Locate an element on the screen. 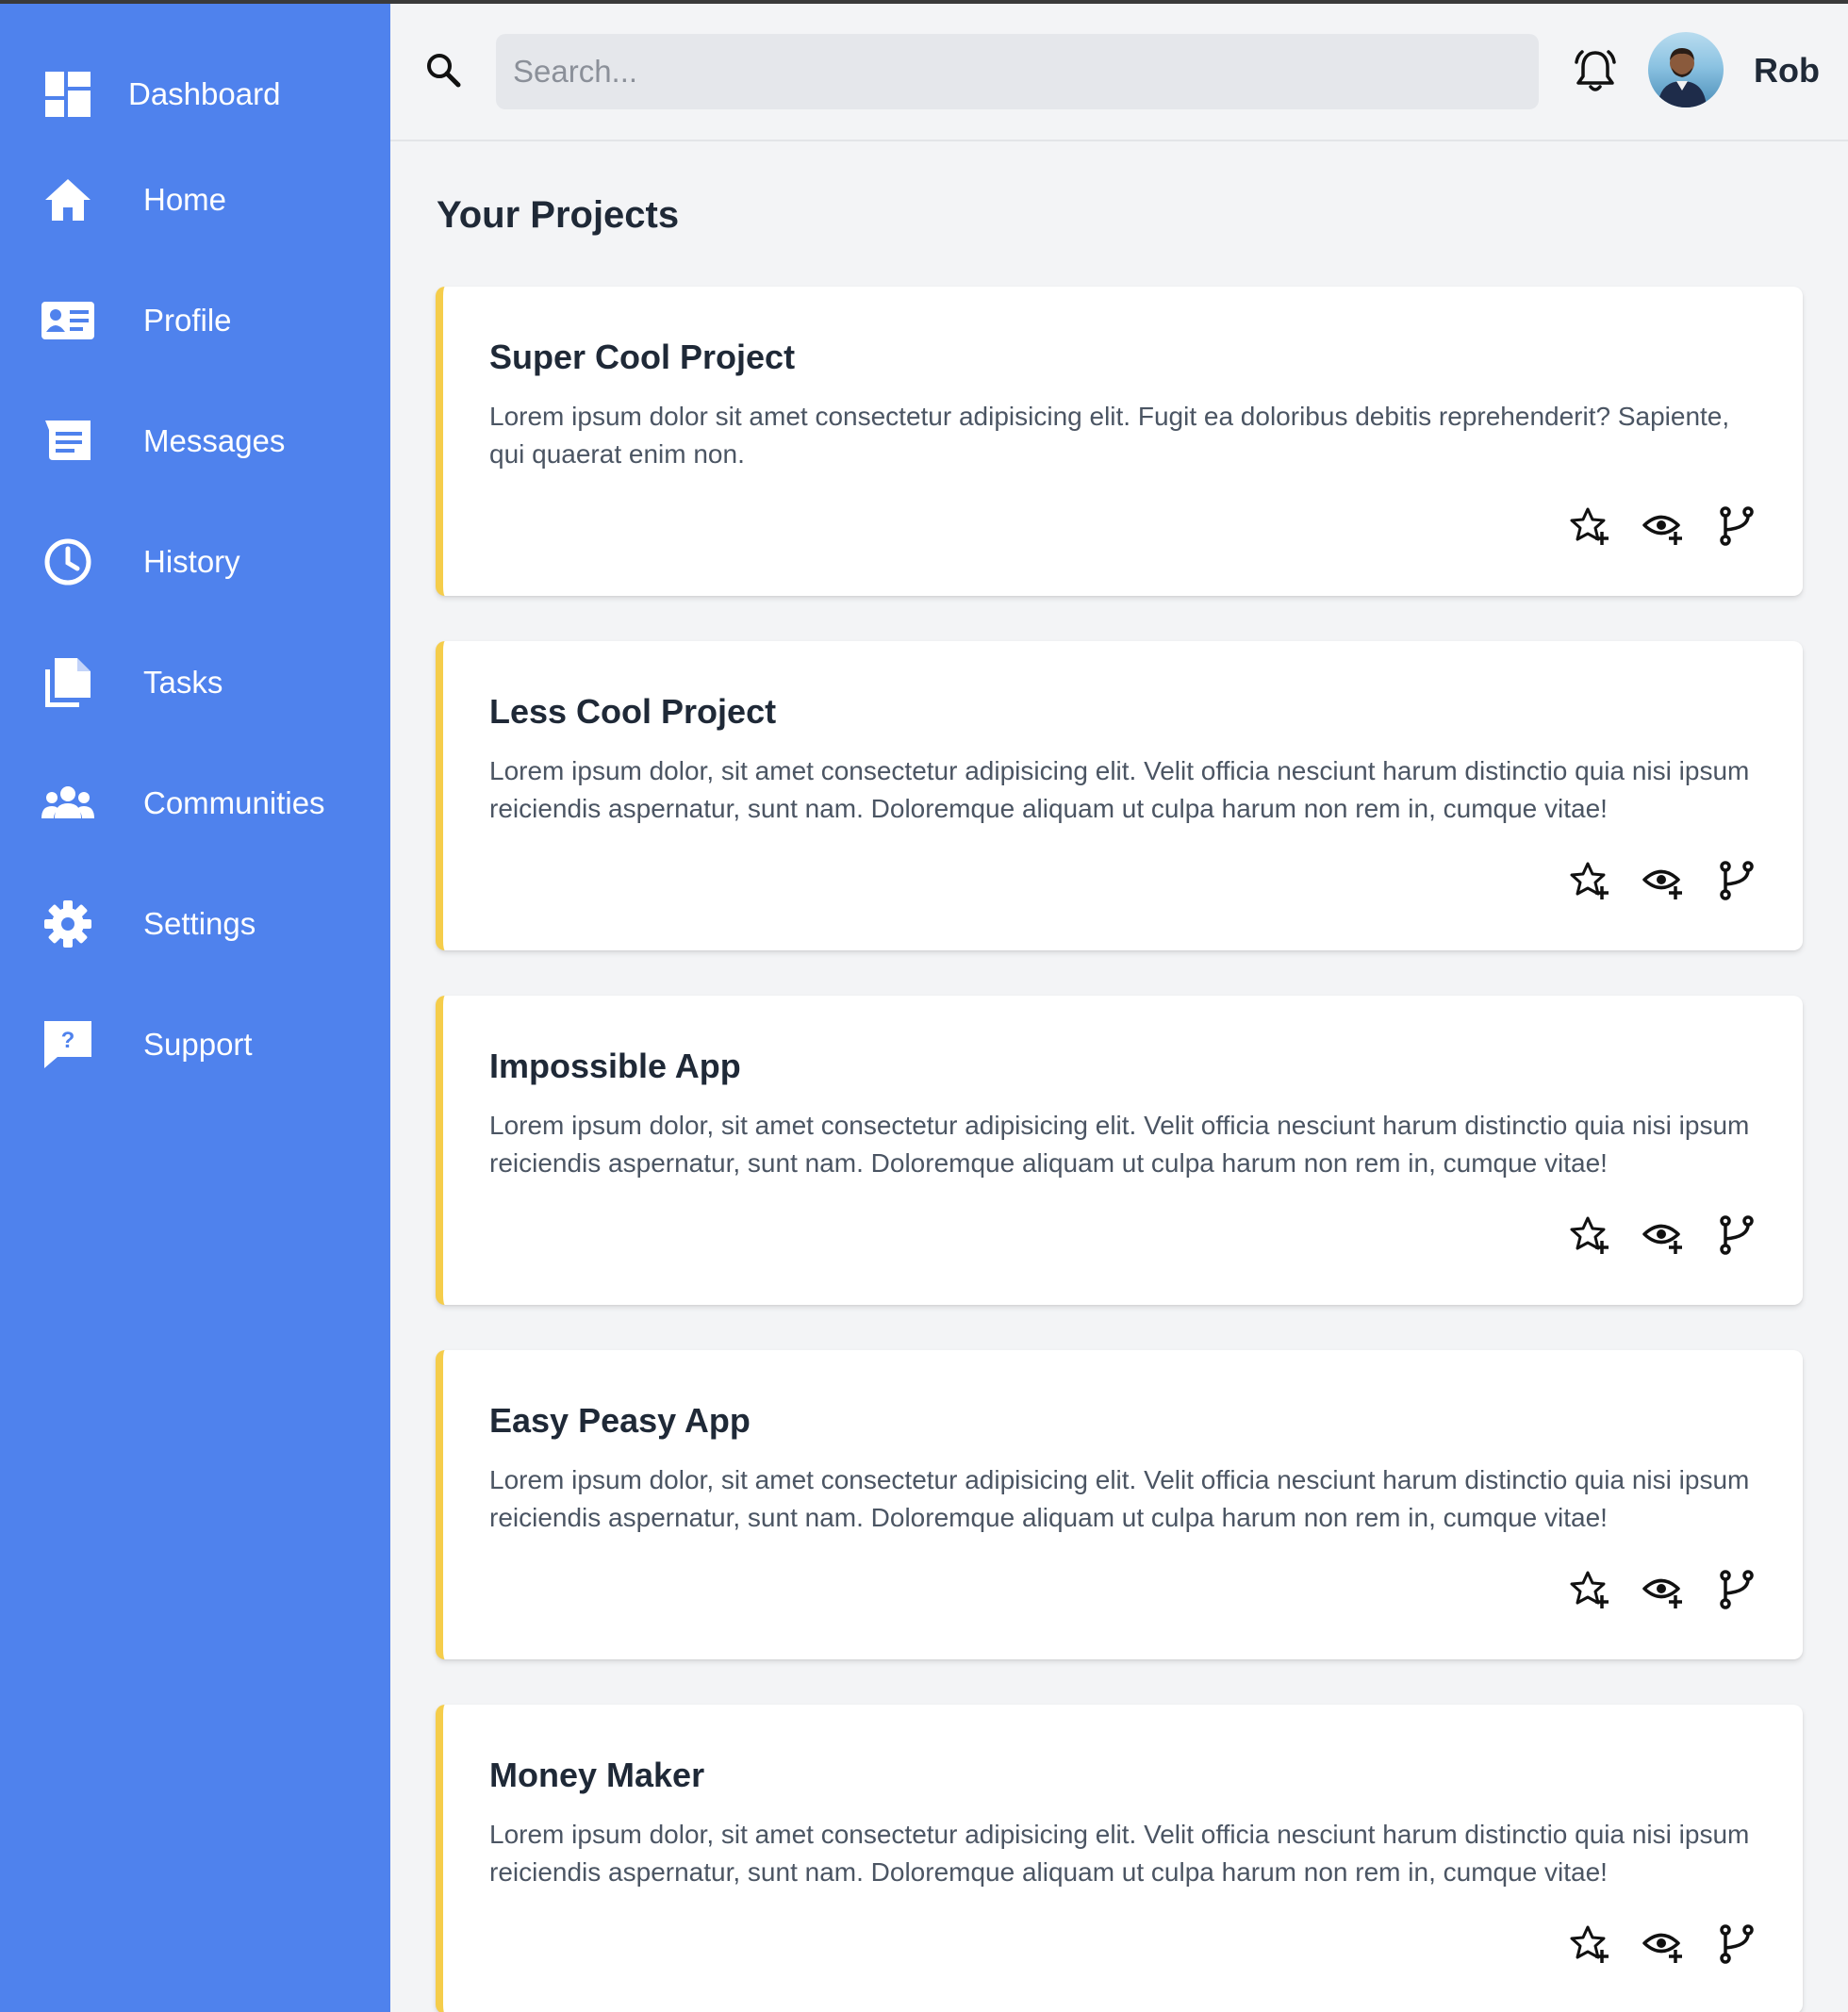 This screenshot has width=1848, height=2012. sidebar-item-label: History is located at coordinates (191, 561).